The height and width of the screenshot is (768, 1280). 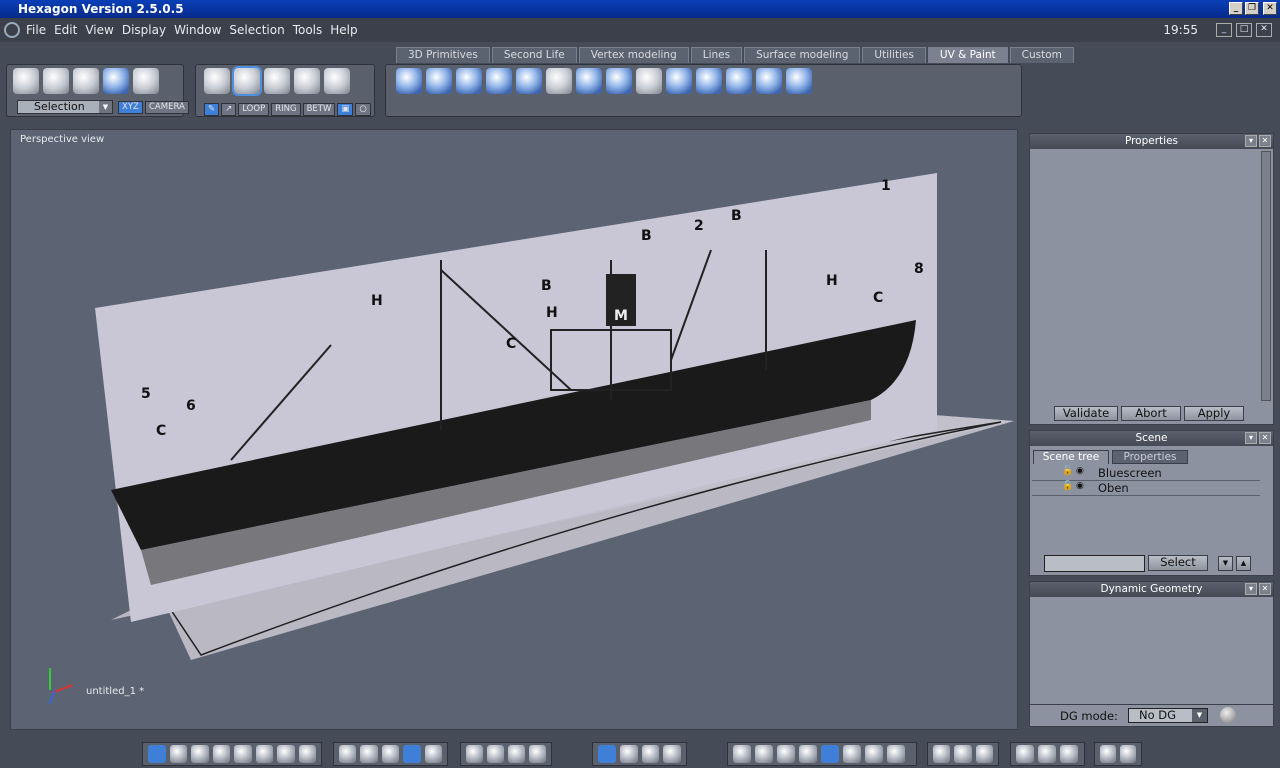 What do you see at coordinates (308, 30) in the screenshot?
I see `menu-tools: Tools` at bounding box center [308, 30].